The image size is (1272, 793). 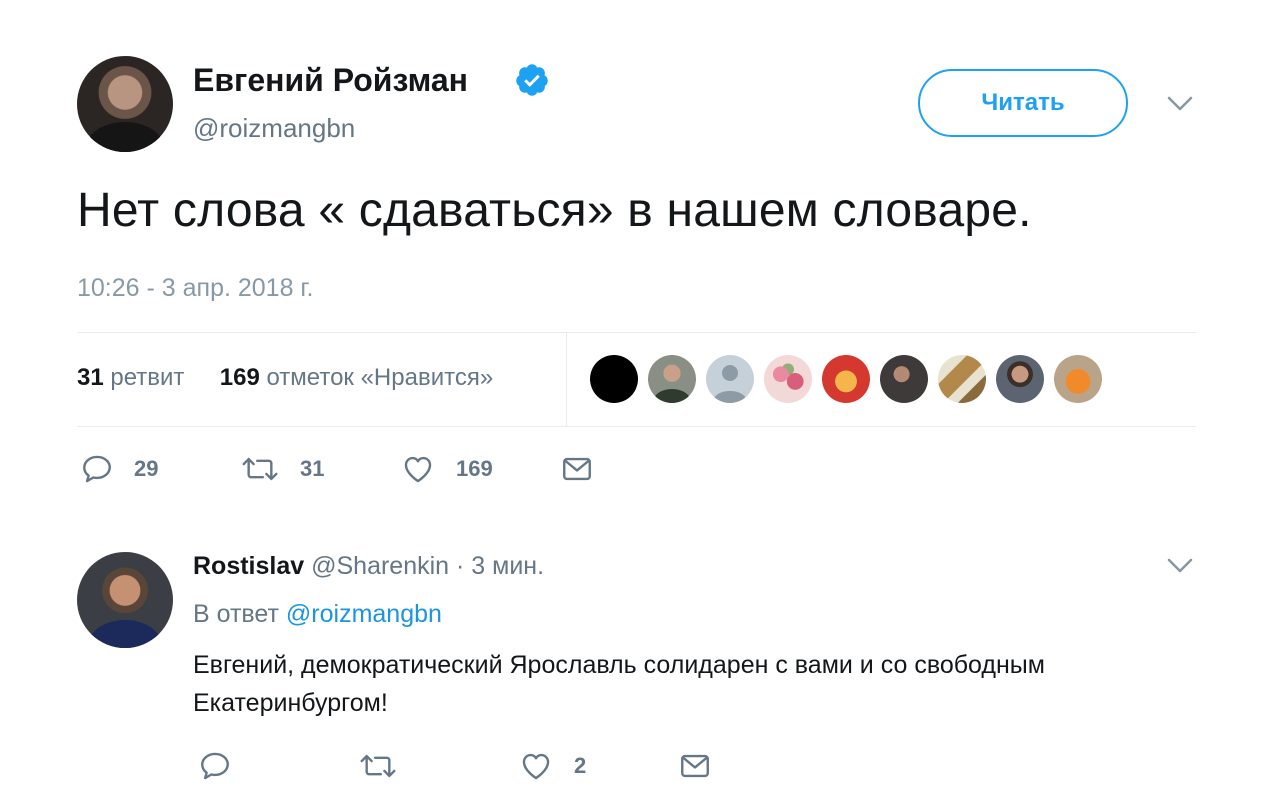 I want to click on like-count: 169, so click(x=474, y=468).